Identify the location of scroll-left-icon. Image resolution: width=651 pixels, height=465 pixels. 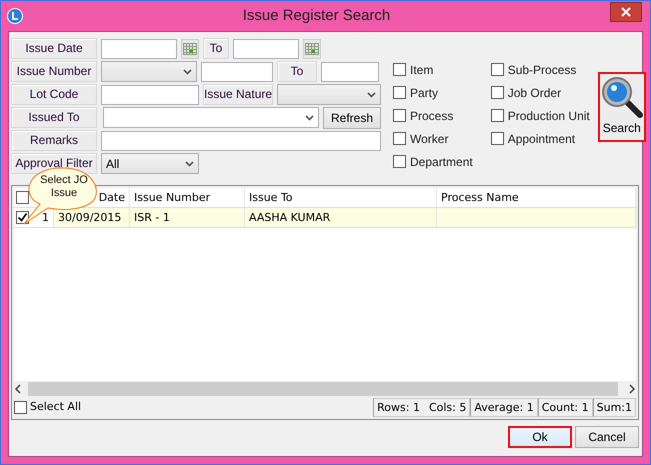
(18, 389).